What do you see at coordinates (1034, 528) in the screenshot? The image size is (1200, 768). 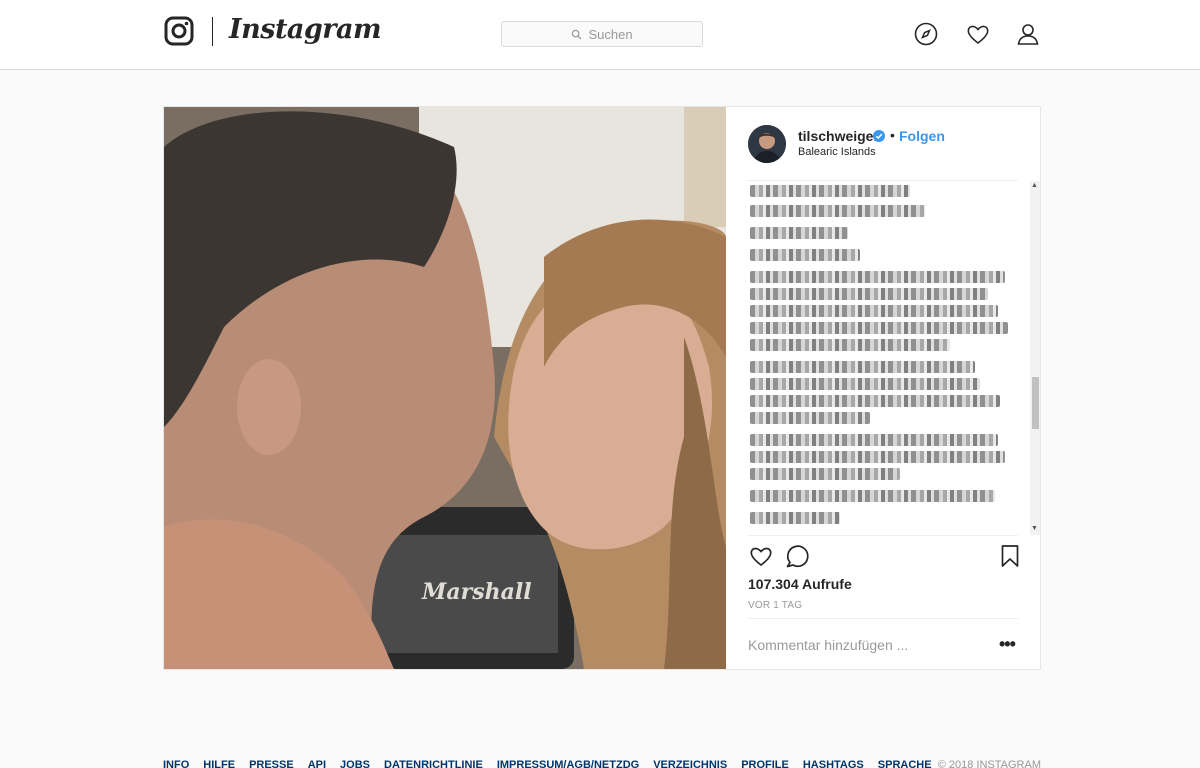 I see `scroll-down-arrow-icon: ▼` at bounding box center [1034, 528].